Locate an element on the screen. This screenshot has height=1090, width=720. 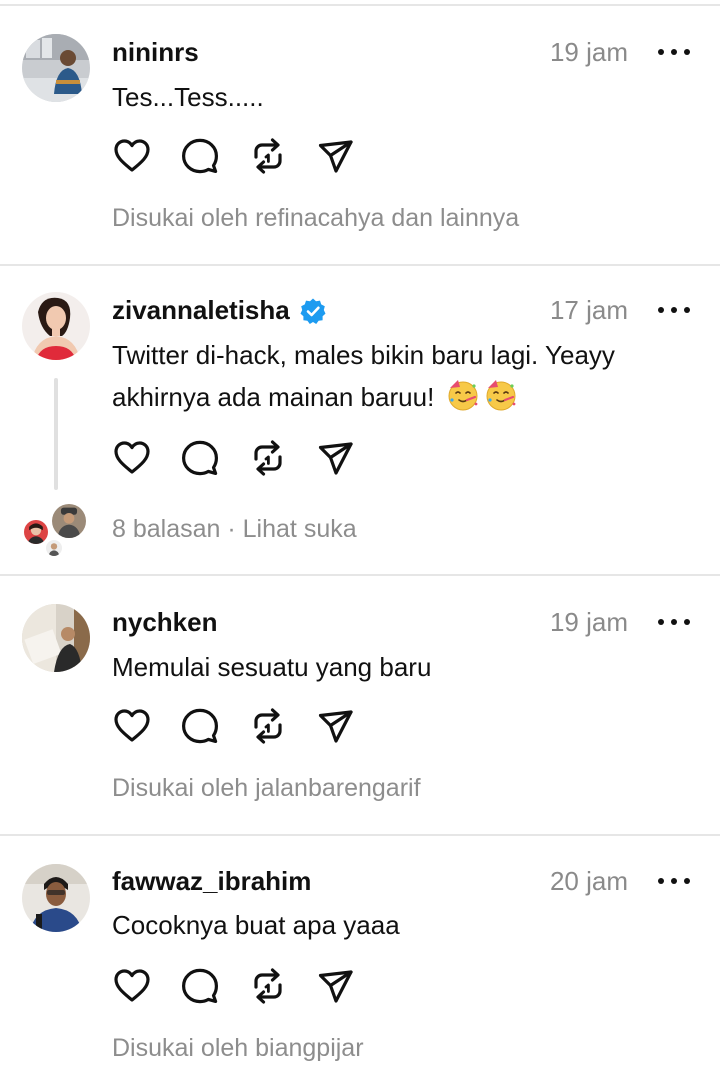
liked-by-text: Disukai oleh jalanbarengarif is located at coordinates (266, 788).